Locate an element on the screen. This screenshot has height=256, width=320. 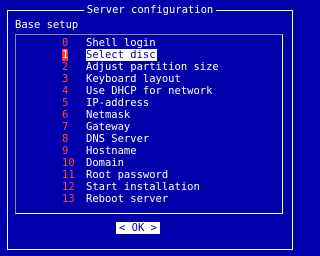
dialog-title: Server configuration is located at coordinates (150, 10).